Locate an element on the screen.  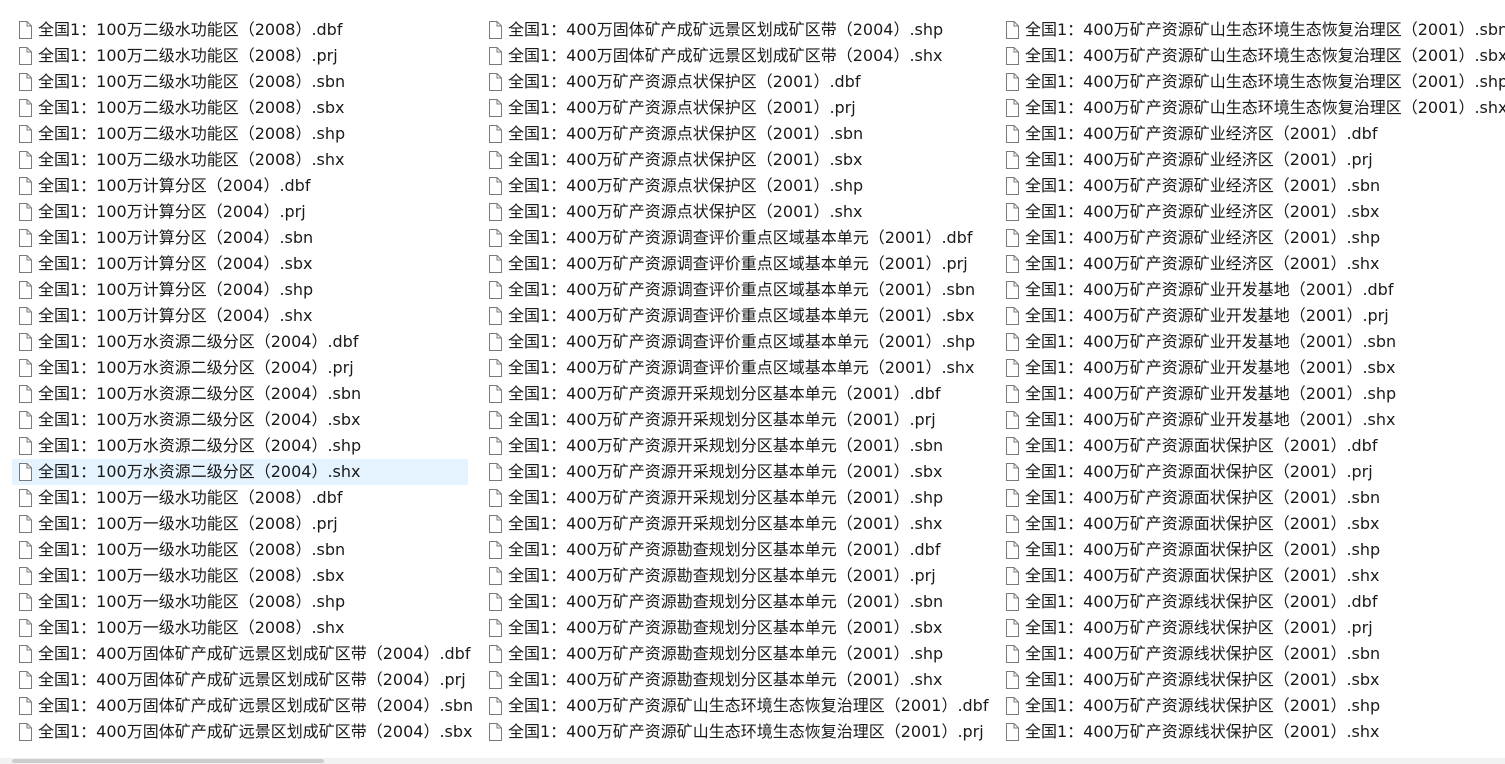
file-item: 全国1：400万矿产资源矿山生态环境生态恢复治理区（2001）.shp is located at coordinates (1252, 82).